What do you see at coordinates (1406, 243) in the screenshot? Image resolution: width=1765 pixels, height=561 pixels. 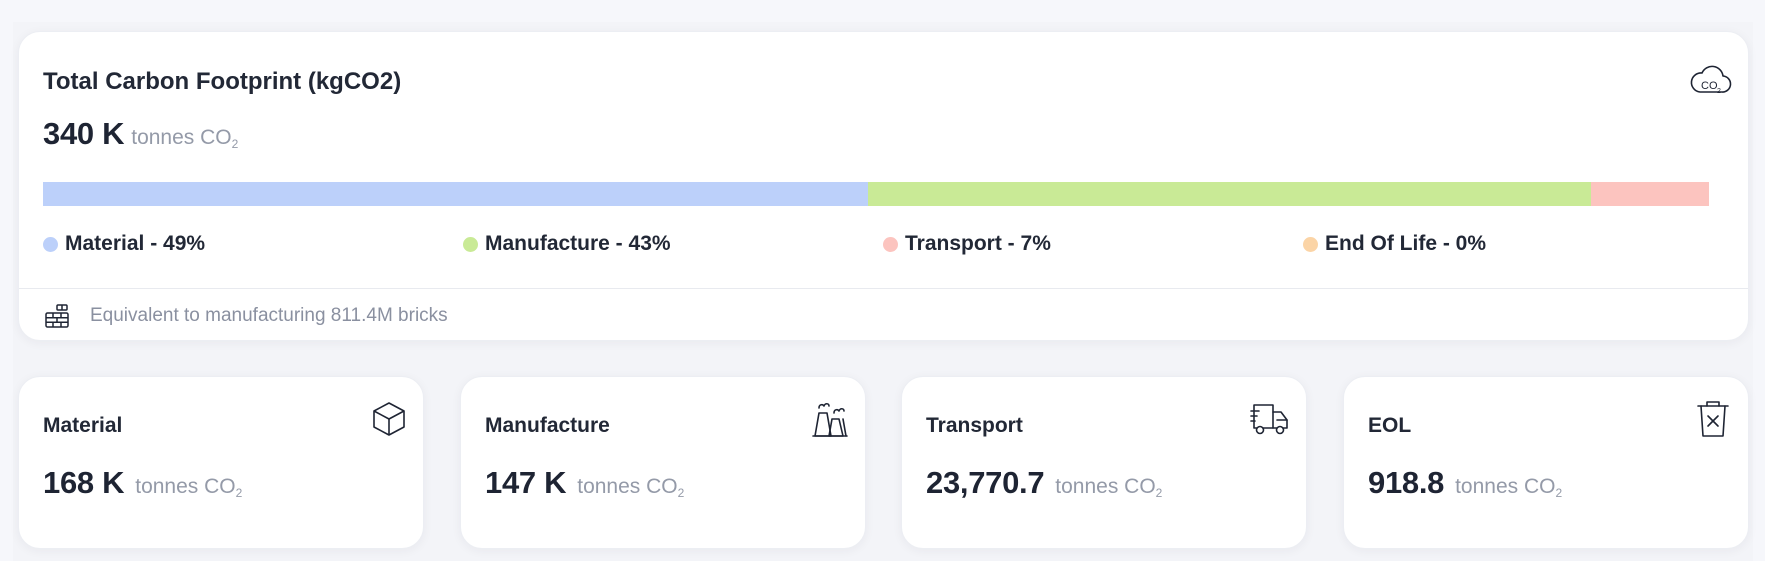 I see `legend-label: End Of Life - 0%` at bounding box center [1406, 243].